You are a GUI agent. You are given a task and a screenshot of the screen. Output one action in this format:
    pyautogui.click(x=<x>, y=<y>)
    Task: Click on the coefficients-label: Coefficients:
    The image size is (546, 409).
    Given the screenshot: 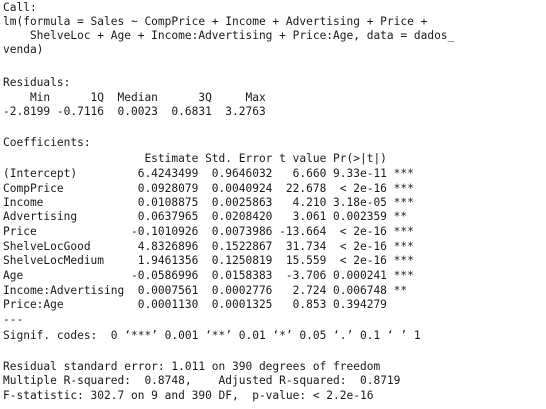 What is the action you would take?
    pyautogui.click(x=47, y=142)
    